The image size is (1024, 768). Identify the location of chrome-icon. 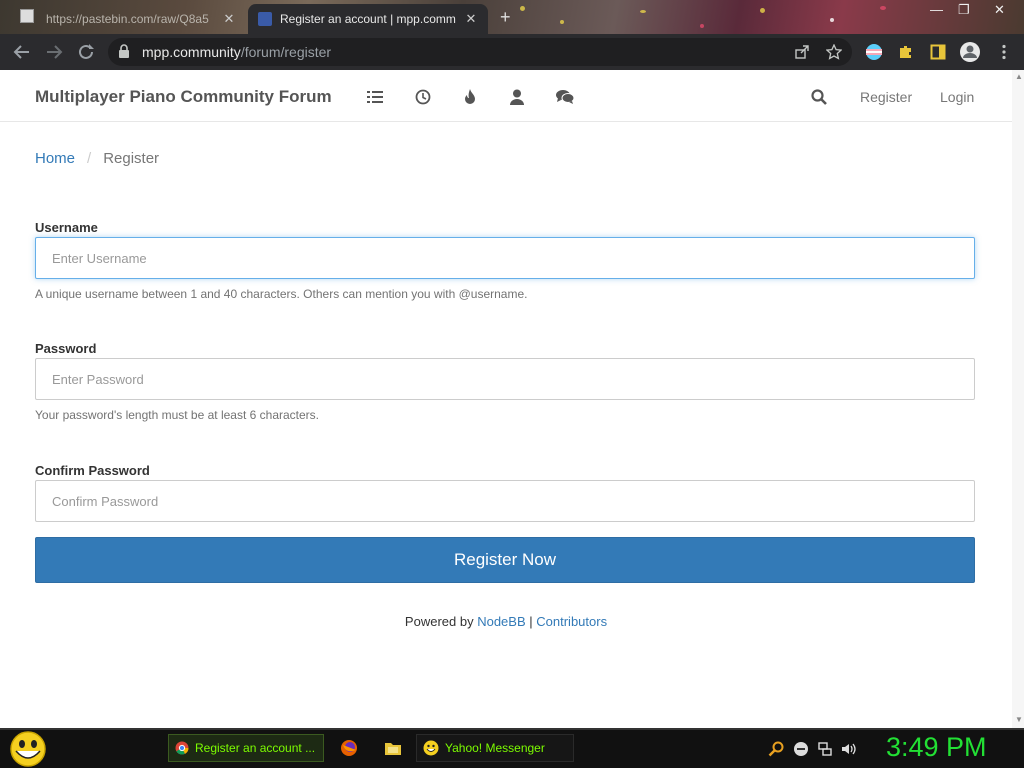
(182, 748).